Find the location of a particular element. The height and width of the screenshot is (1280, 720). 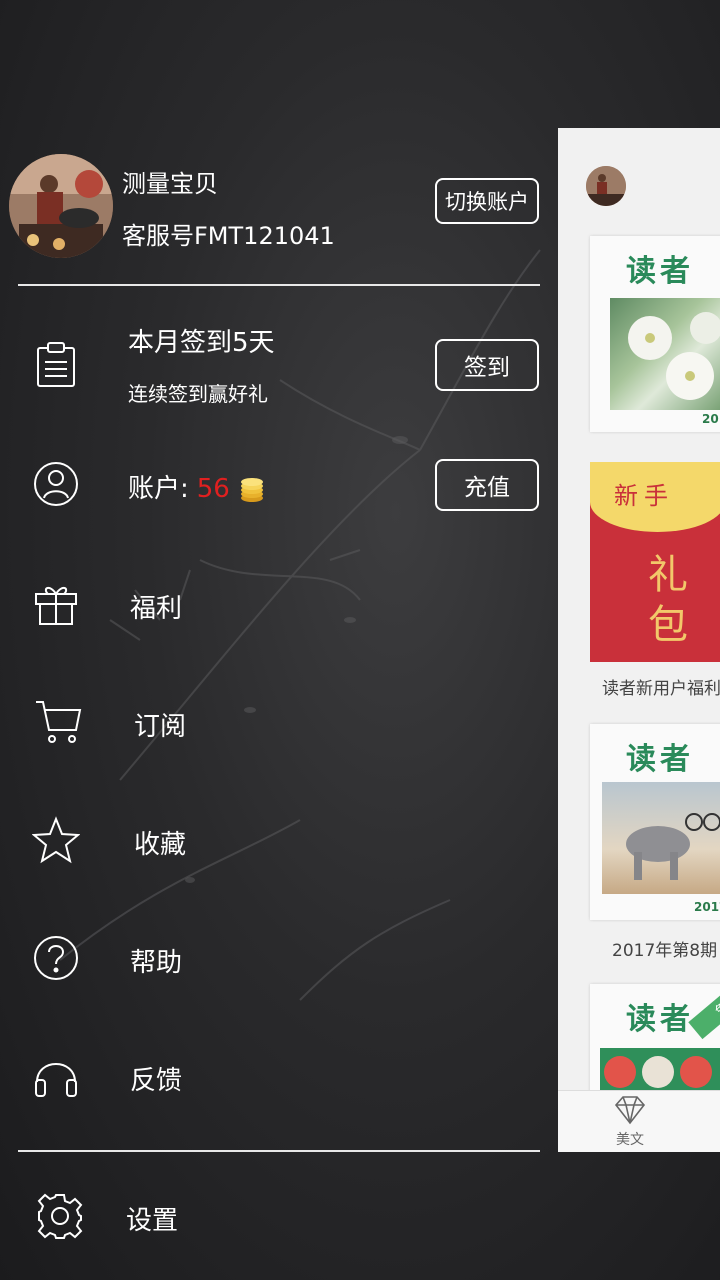

magazine-cover-3: 读者 免费 is located at coordinates (655, 1039).